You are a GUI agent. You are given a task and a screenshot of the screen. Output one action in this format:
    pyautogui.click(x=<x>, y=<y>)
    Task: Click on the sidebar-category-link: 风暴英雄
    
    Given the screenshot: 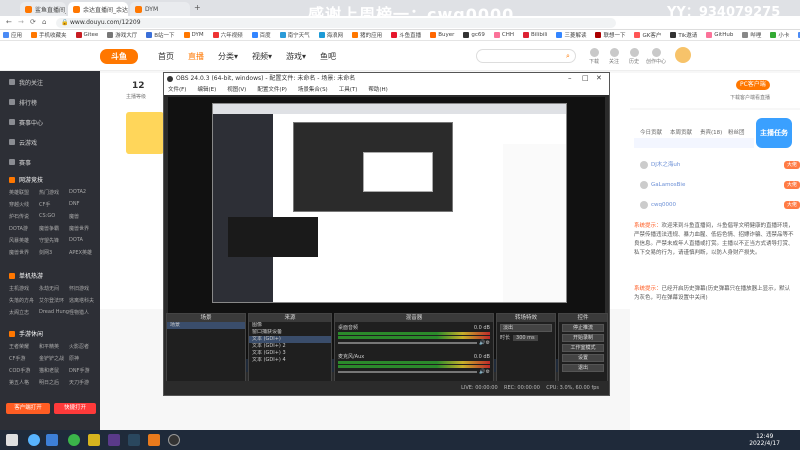 What is the action you would take?
    pyautogui.click(x=24, y=240)
    